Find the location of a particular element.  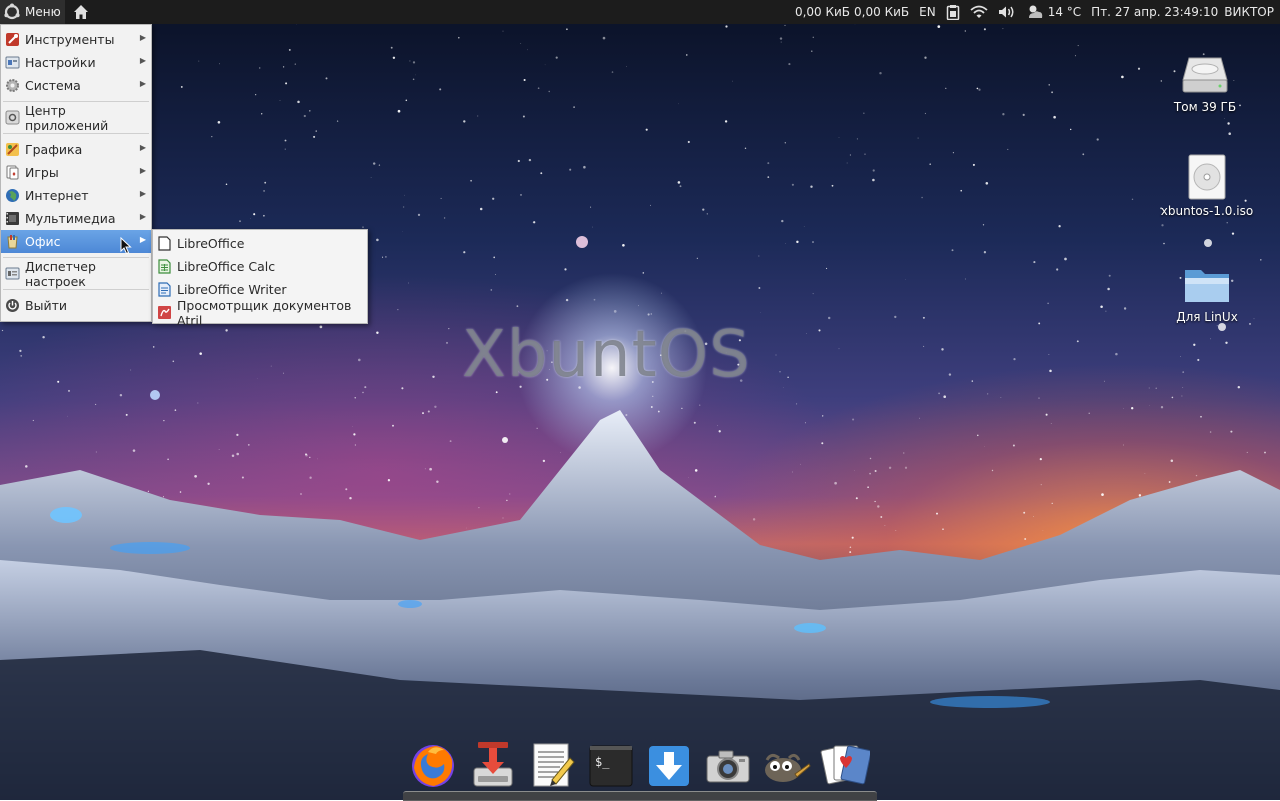

dock-screenshot is located at coordinates (728, 765).